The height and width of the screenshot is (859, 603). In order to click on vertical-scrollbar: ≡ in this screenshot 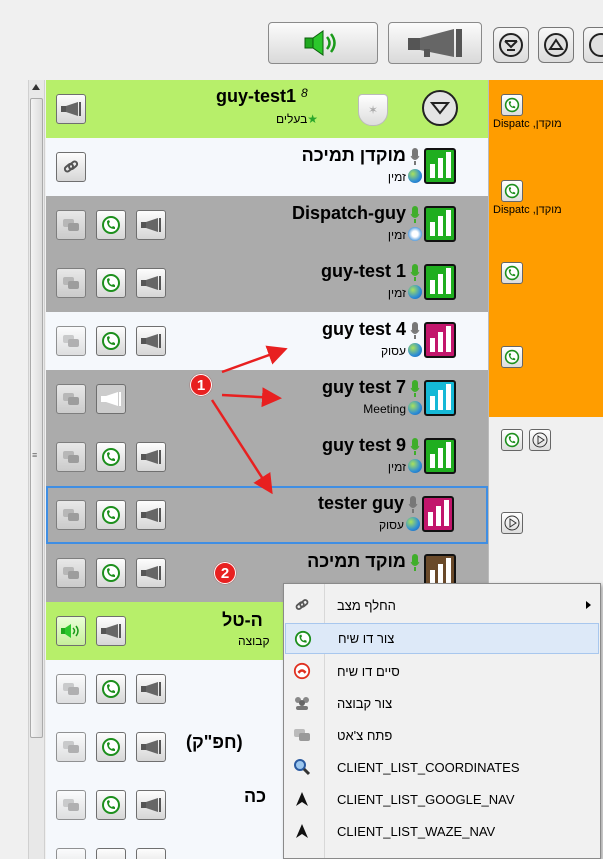, I will do `click(36, 469)`.